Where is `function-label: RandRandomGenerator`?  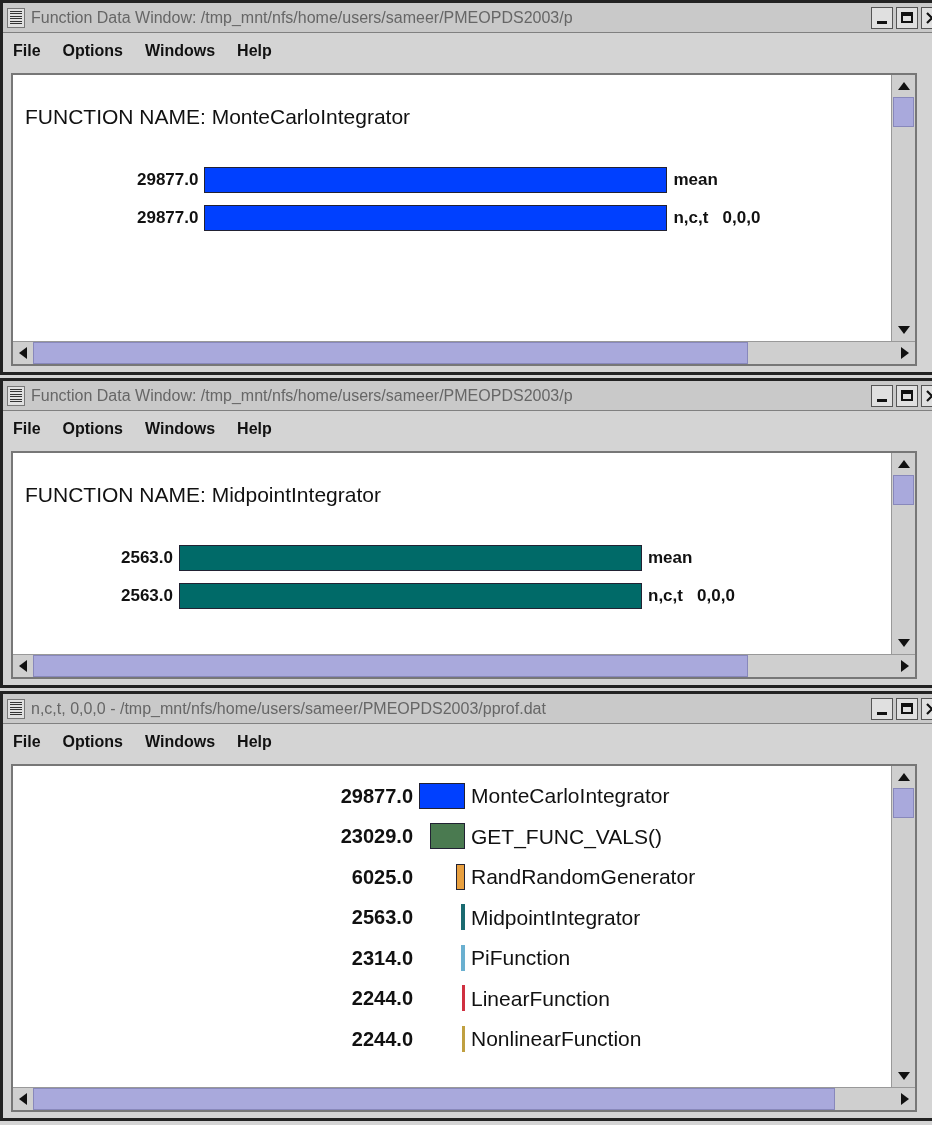 function-label: RandRandomGenerator is located at coordinates (583, 877).